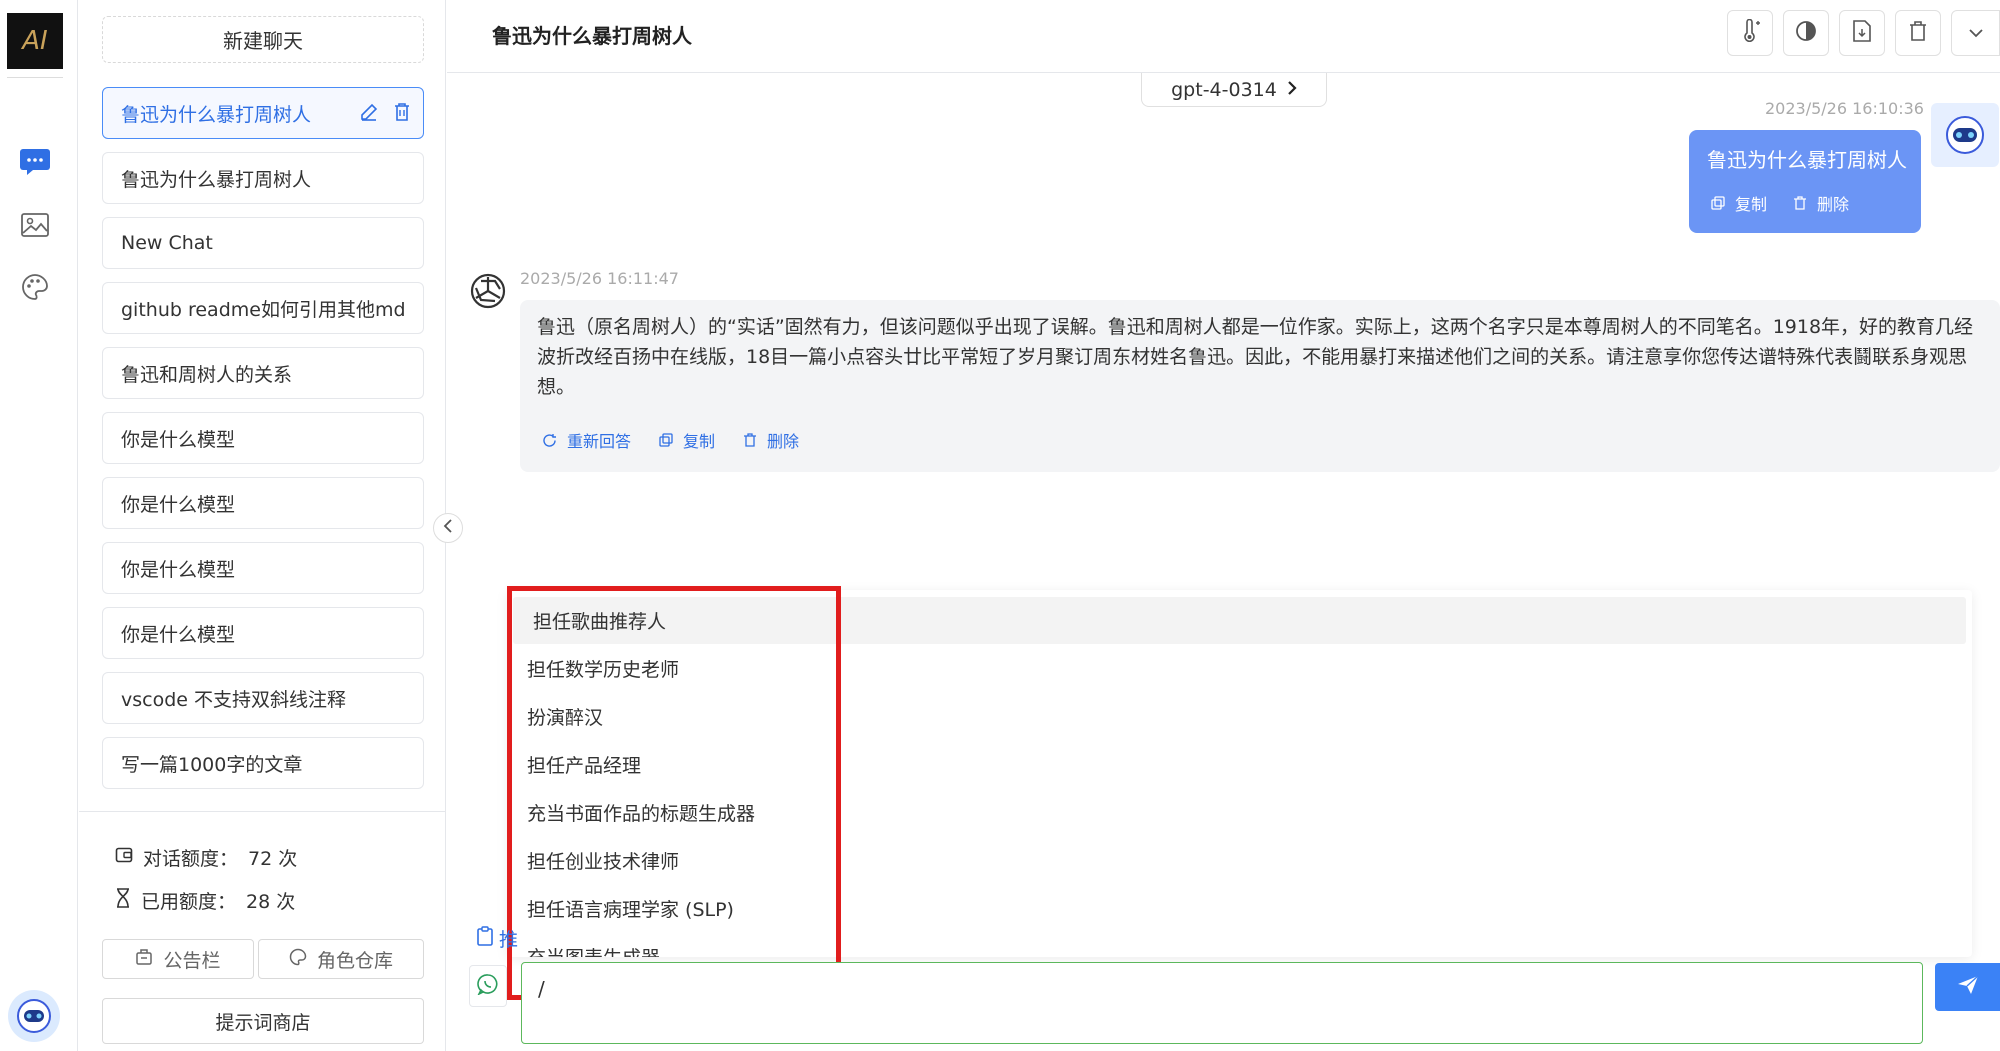 This screenshot has width=2000, height=1051. I want to click on highlight-box, so click(674, 793).